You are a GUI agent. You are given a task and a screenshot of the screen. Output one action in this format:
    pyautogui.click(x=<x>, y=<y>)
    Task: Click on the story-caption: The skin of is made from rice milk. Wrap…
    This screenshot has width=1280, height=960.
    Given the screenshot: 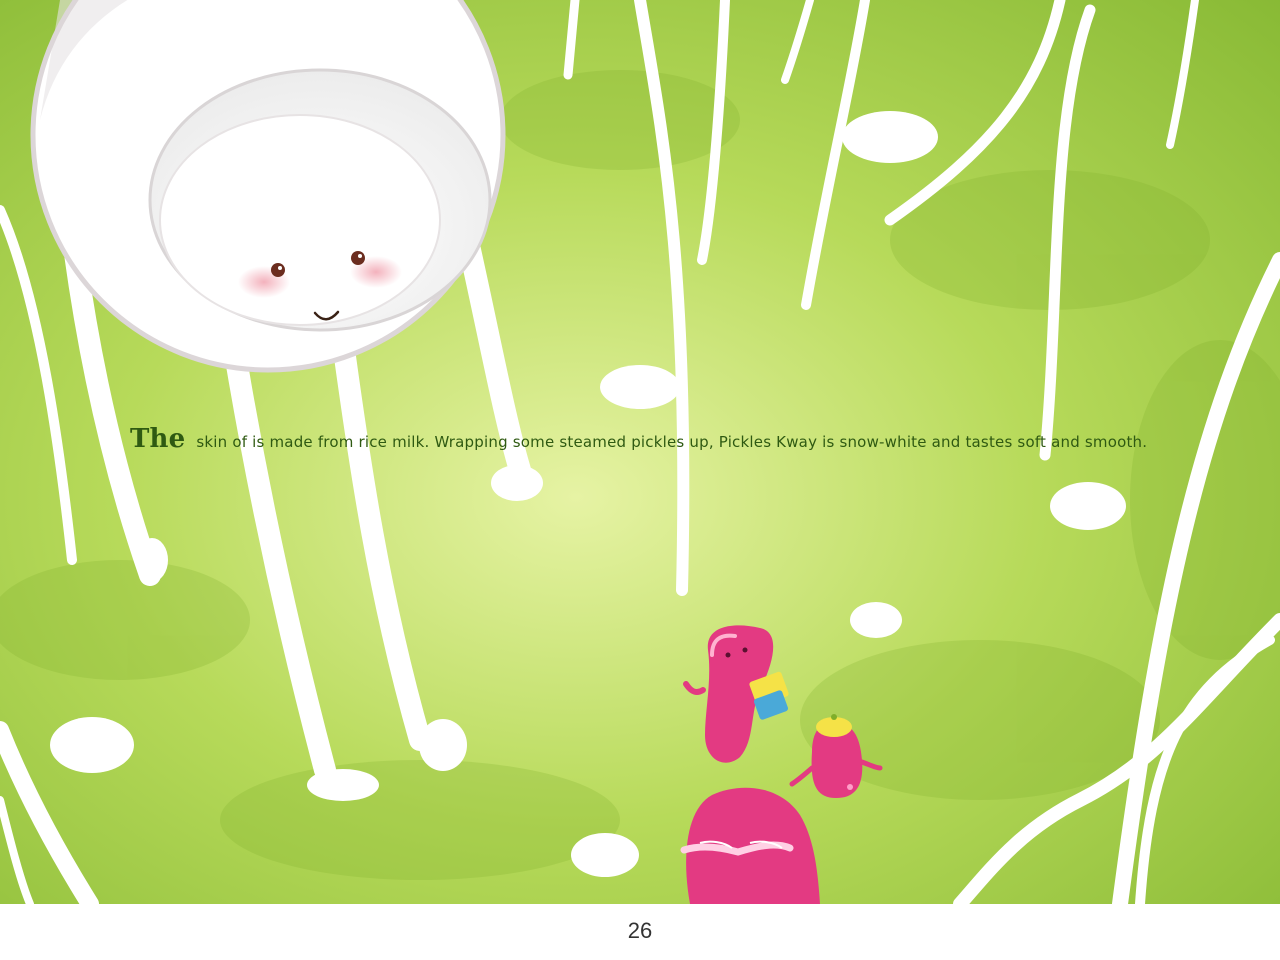 What is the action you would take?
    pyautogui.click(x=650, y=439)
    